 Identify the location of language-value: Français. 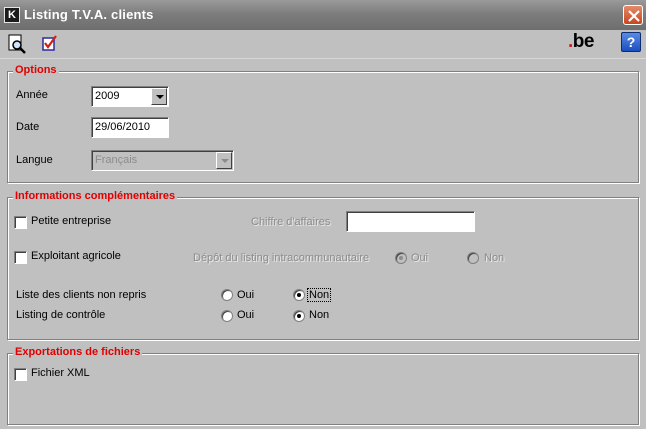
(116, 160).